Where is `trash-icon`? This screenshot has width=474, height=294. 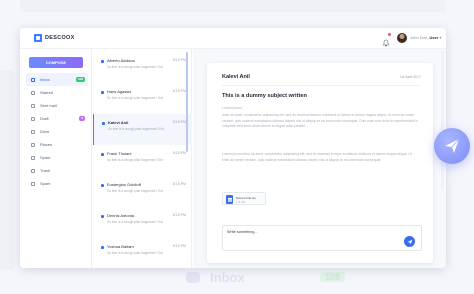
trash-icon is located at coordinates (33, 170).